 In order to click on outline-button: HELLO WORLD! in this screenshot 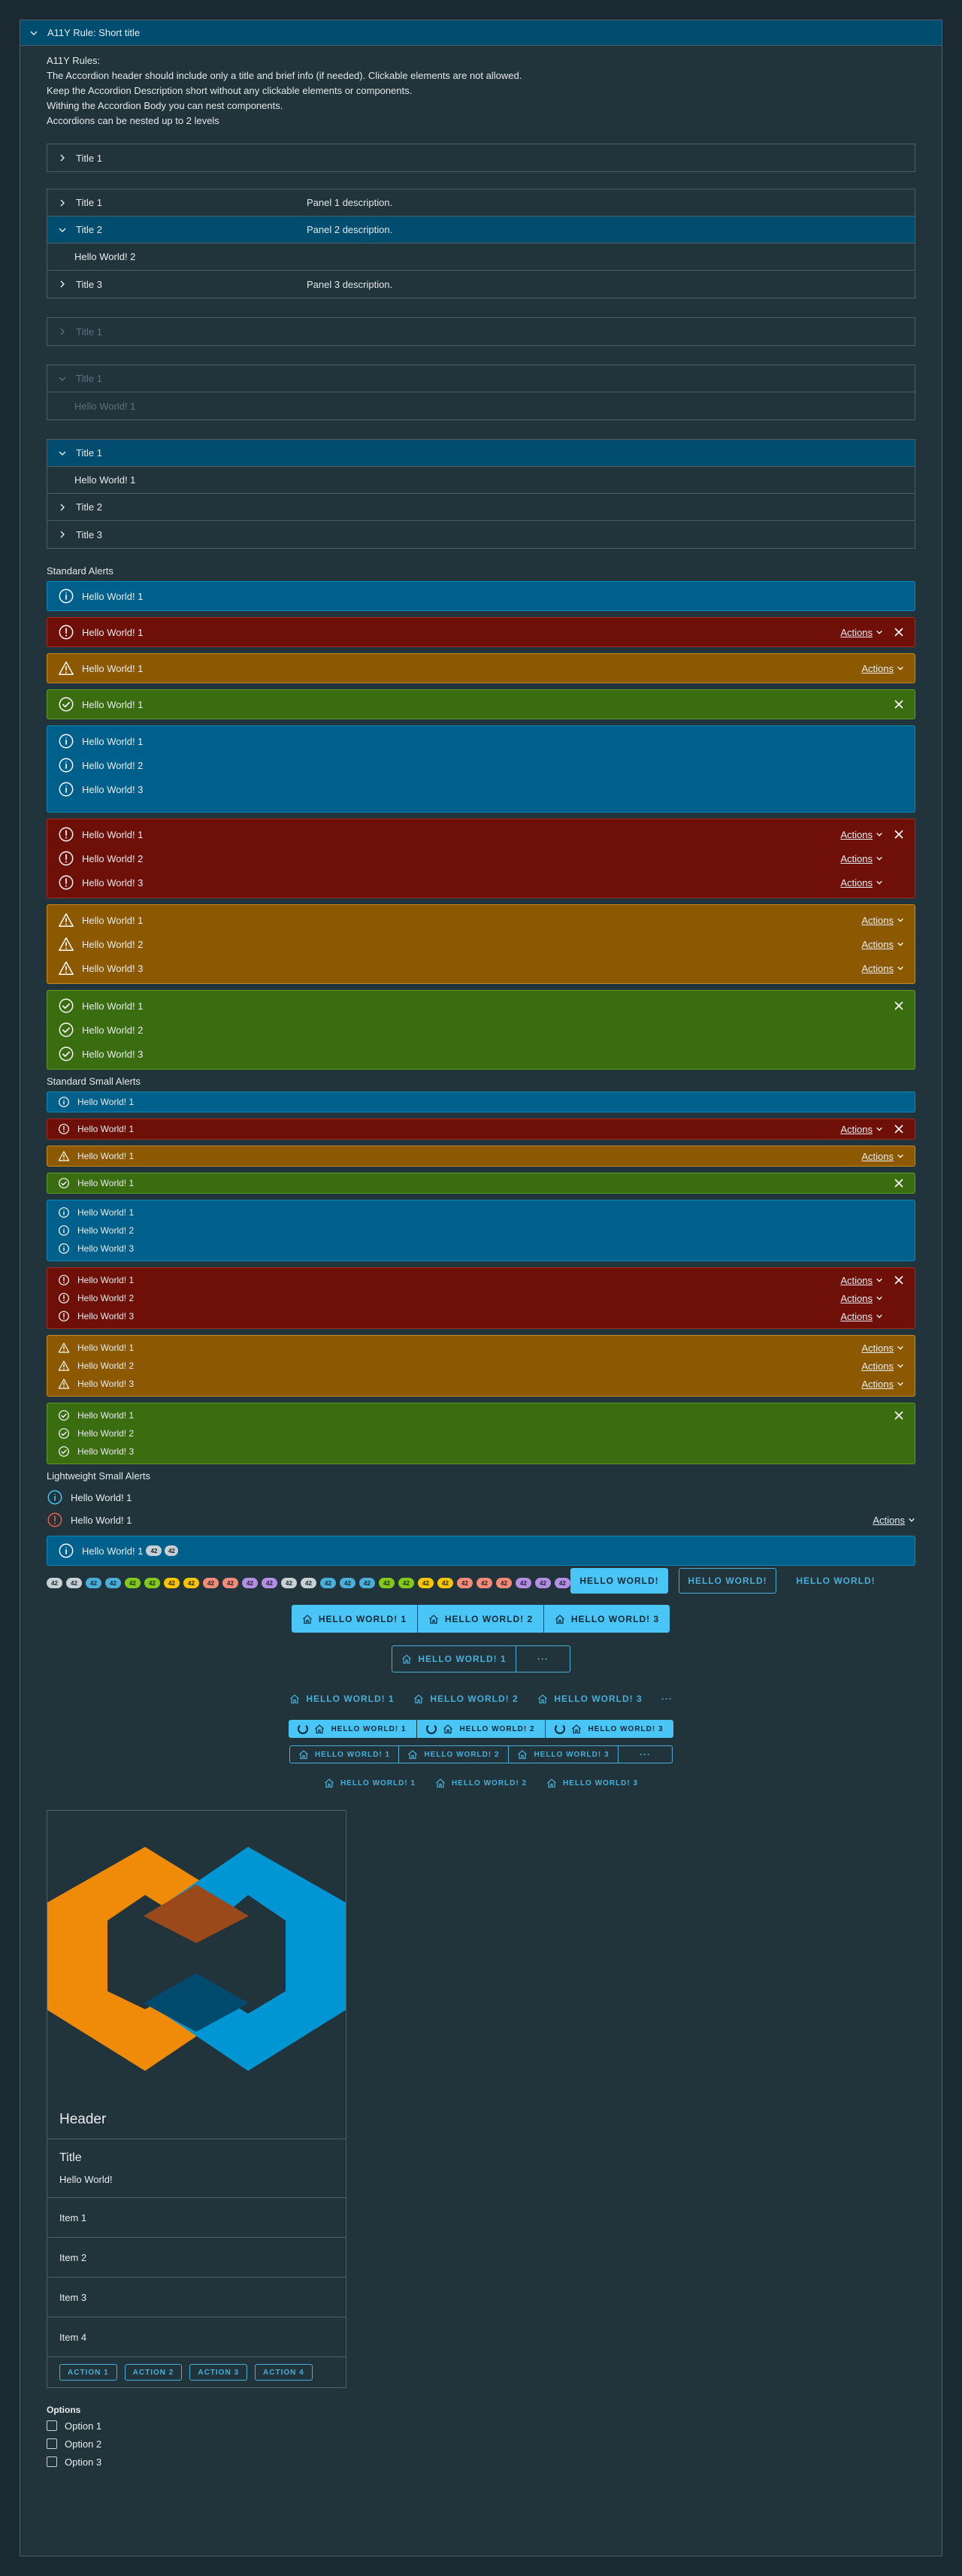, I will do `click(727, 1581)`.